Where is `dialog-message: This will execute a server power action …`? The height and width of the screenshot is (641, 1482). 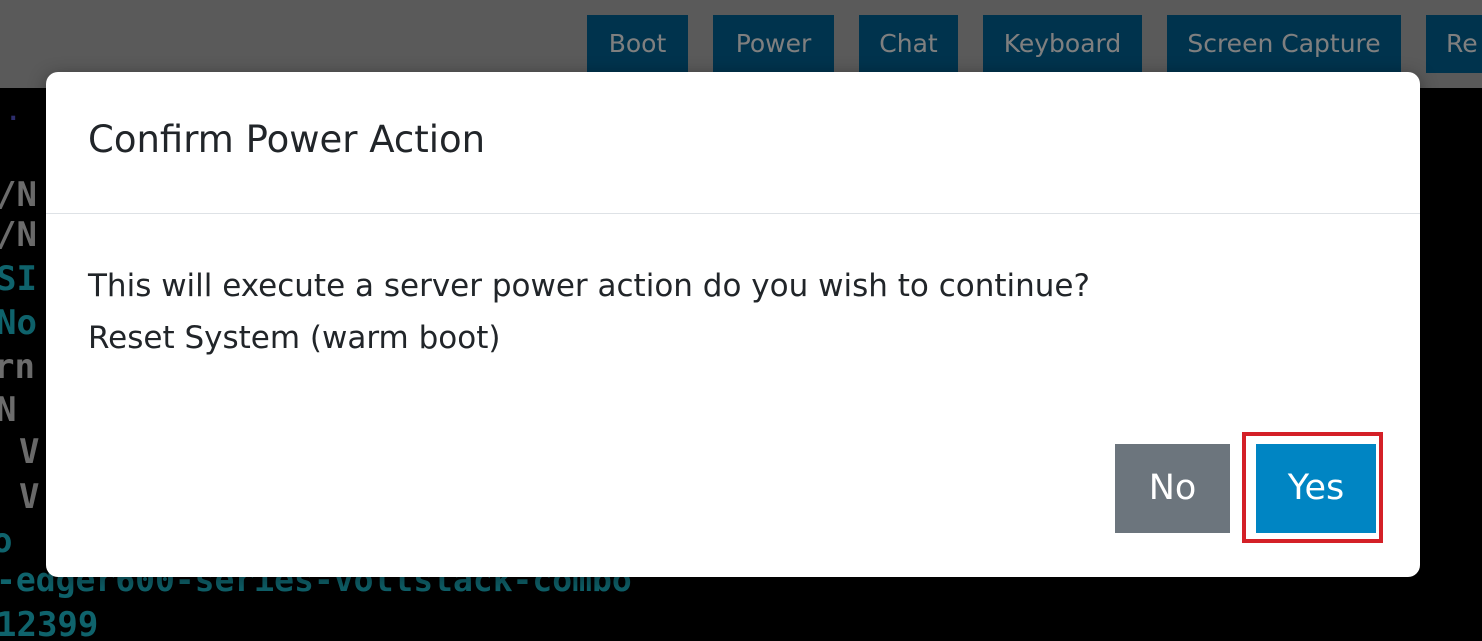
dialog-message: This will execute a server power action … is located at coordinates (589, 286).